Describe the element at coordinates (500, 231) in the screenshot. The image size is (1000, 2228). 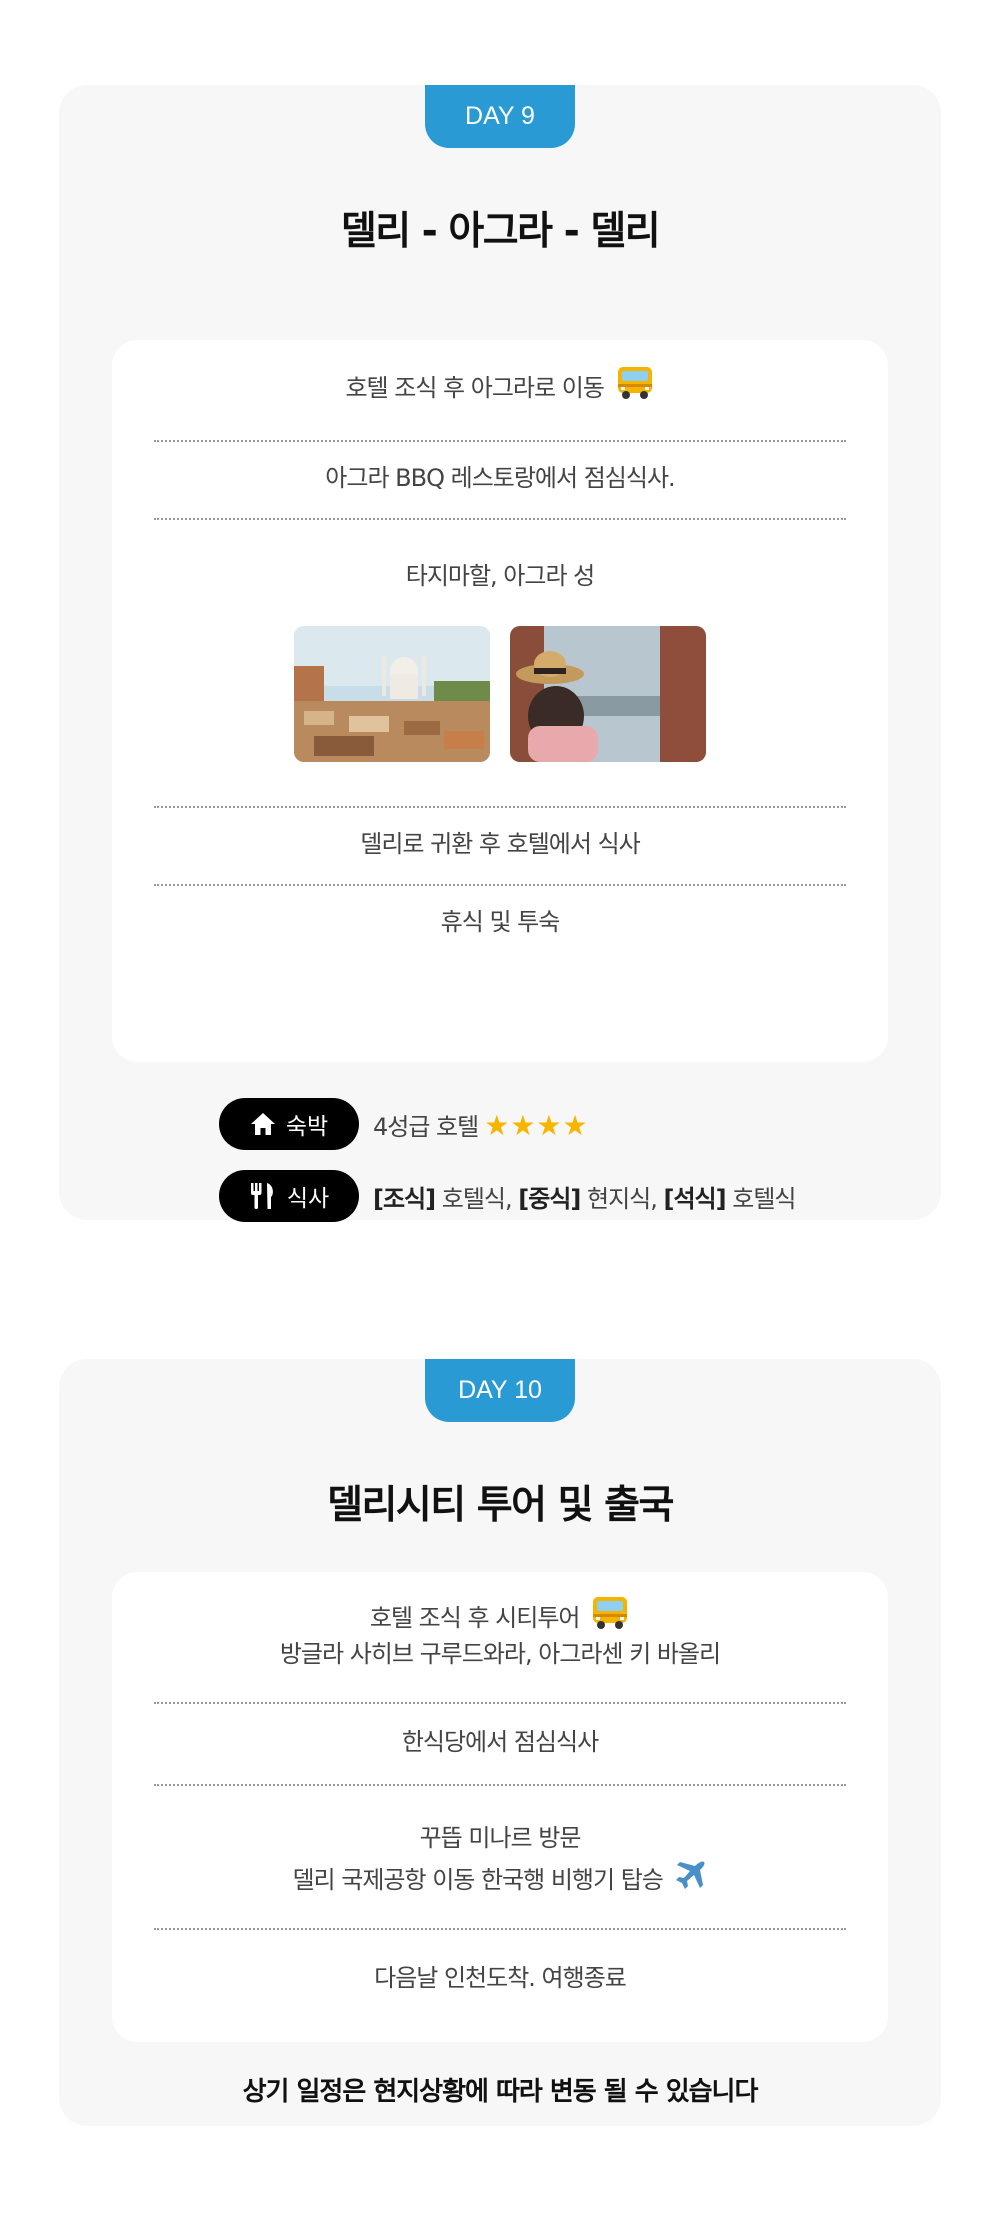
I see `day9-title: 델리 - 아그라 - 델리` at that location.